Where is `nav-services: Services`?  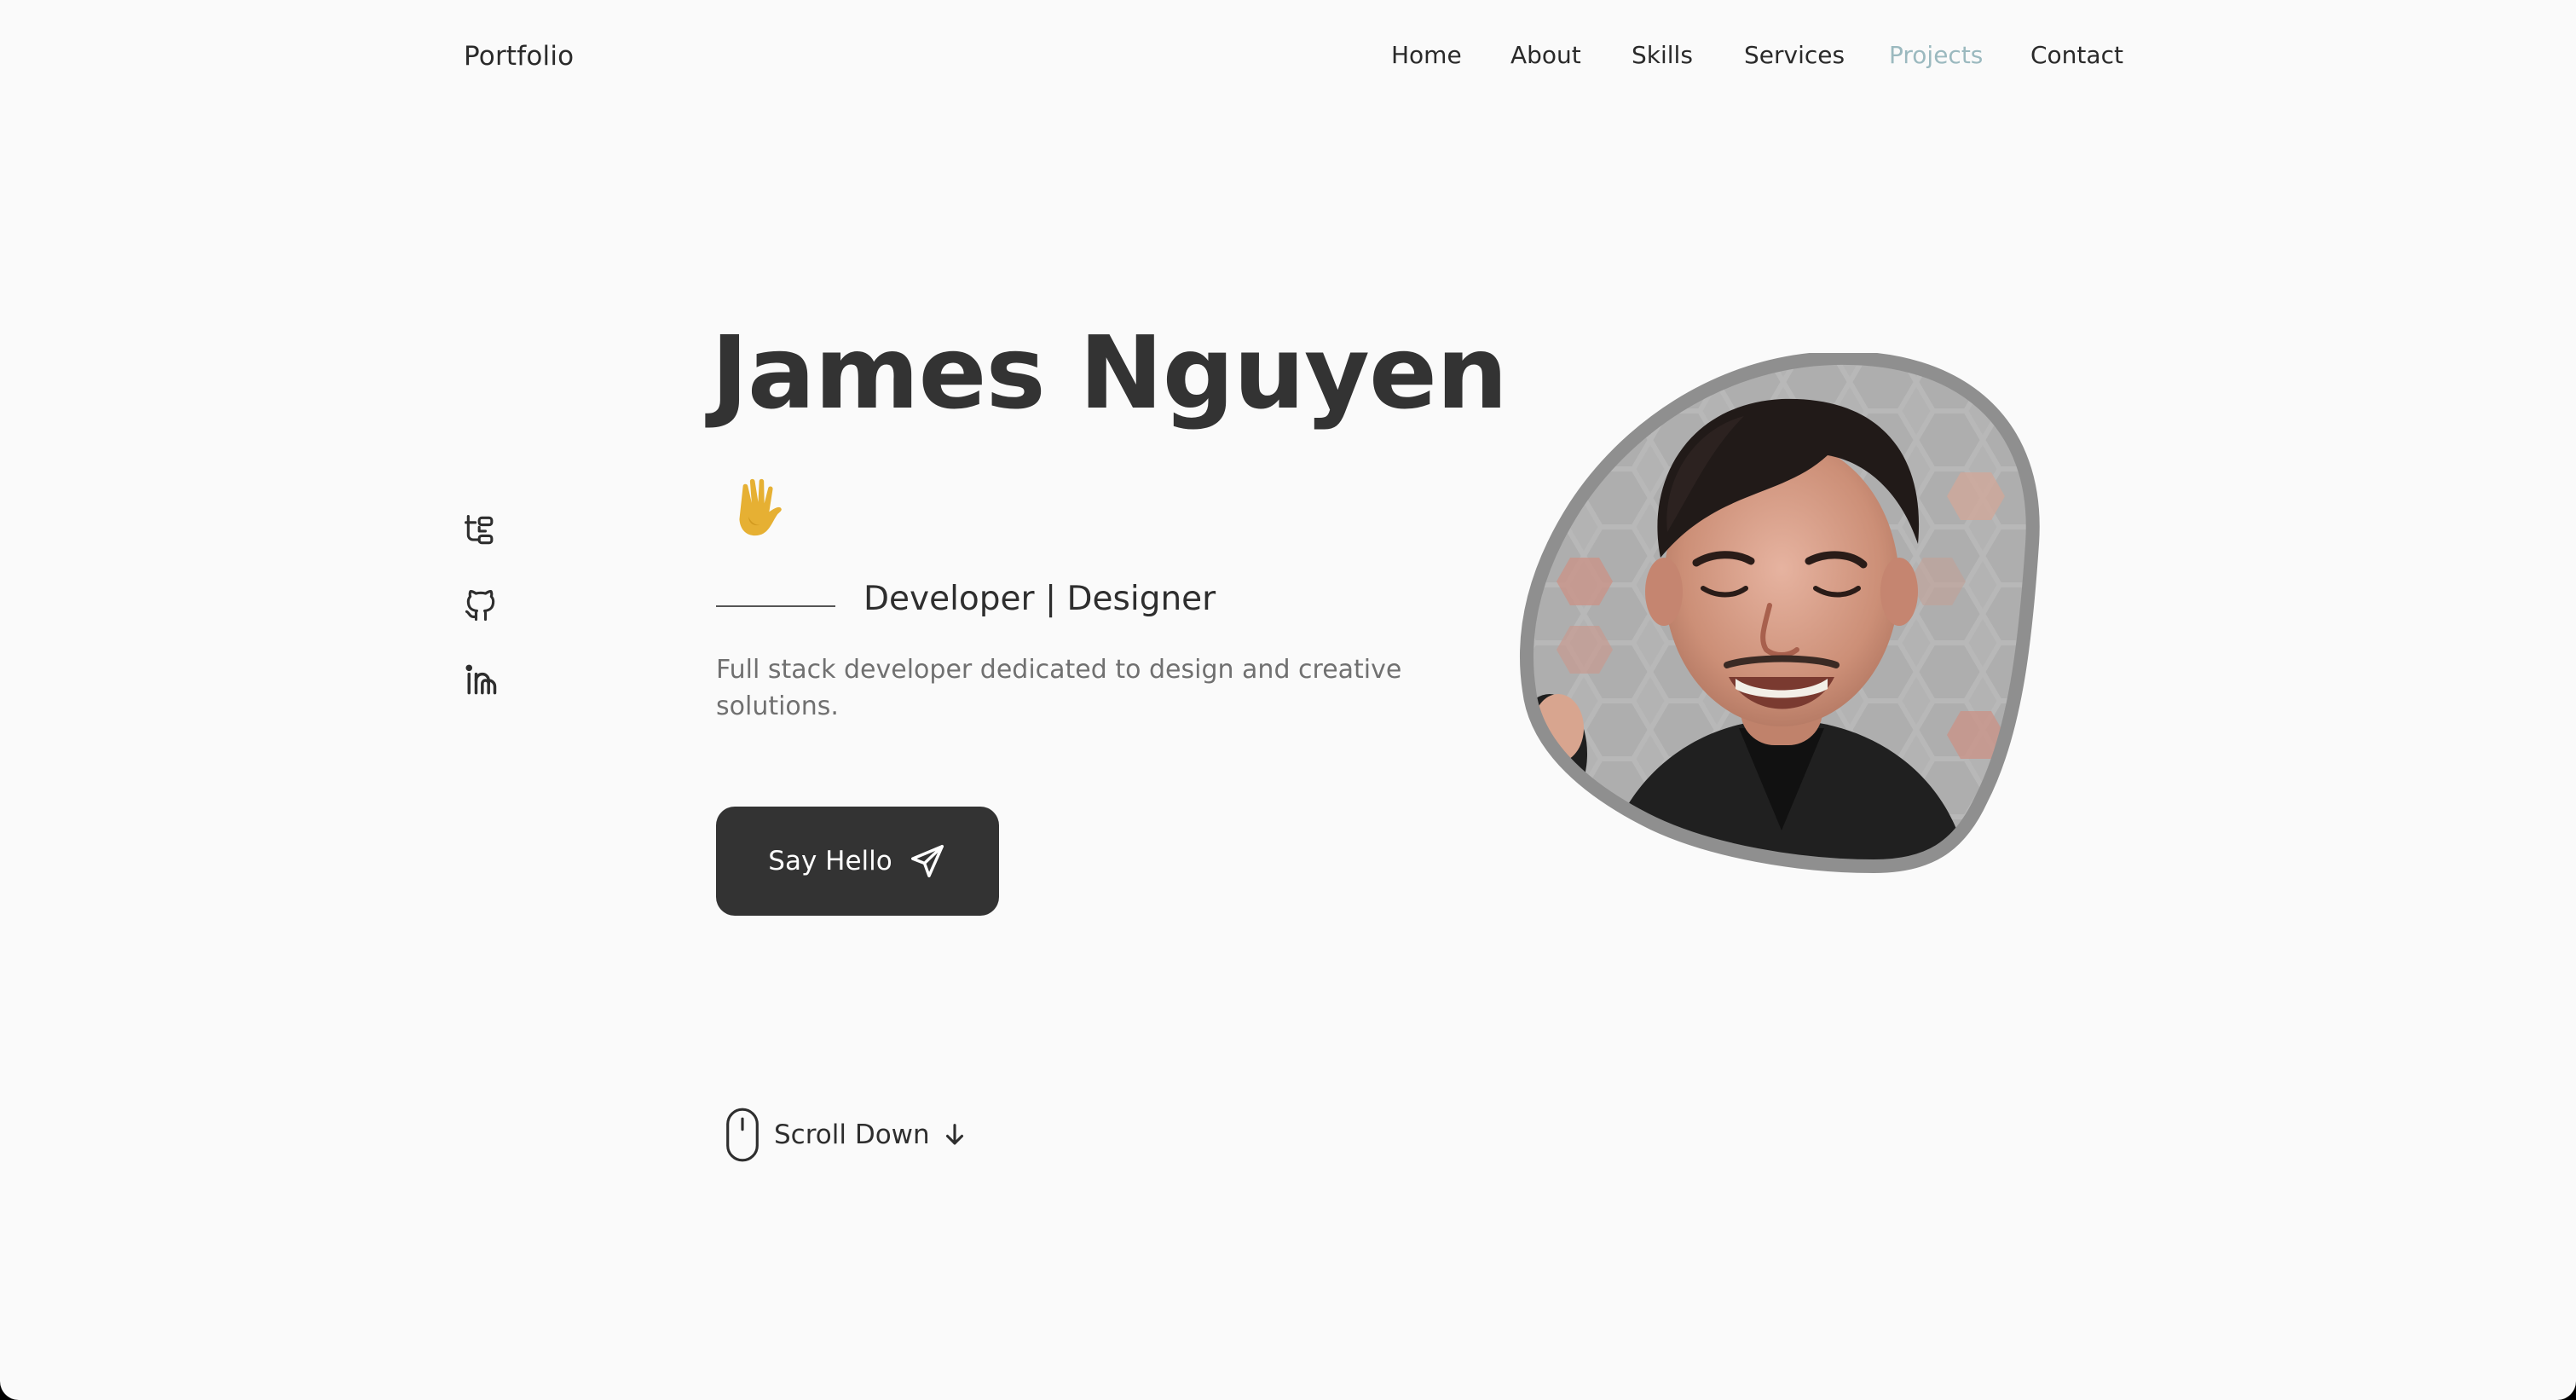
nav-services: Services is located at coordinates (1794, 55).